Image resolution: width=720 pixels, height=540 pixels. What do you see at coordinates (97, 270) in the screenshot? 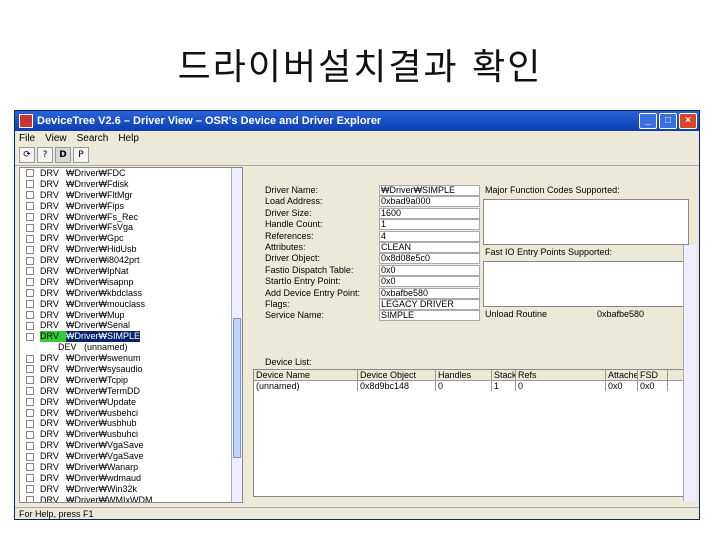
I see `tree-item-name: ₩Driver₩IpNat` at bounding box center [97, 270].